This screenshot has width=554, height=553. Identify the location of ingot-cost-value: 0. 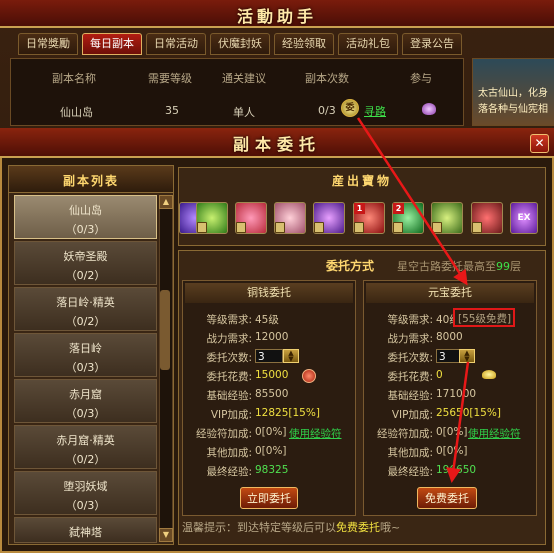
(439, 375).